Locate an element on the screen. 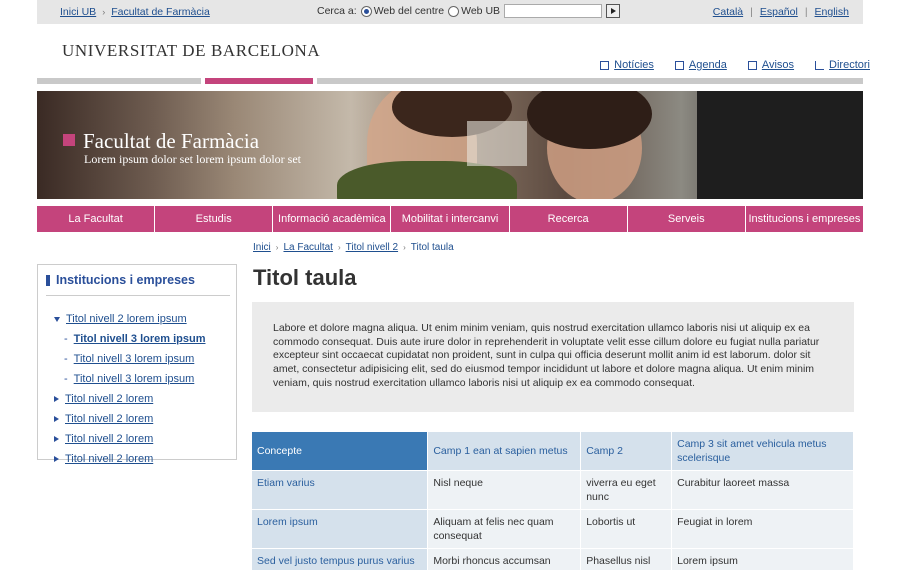  lang-english: English is located at coordinates (832, 12).